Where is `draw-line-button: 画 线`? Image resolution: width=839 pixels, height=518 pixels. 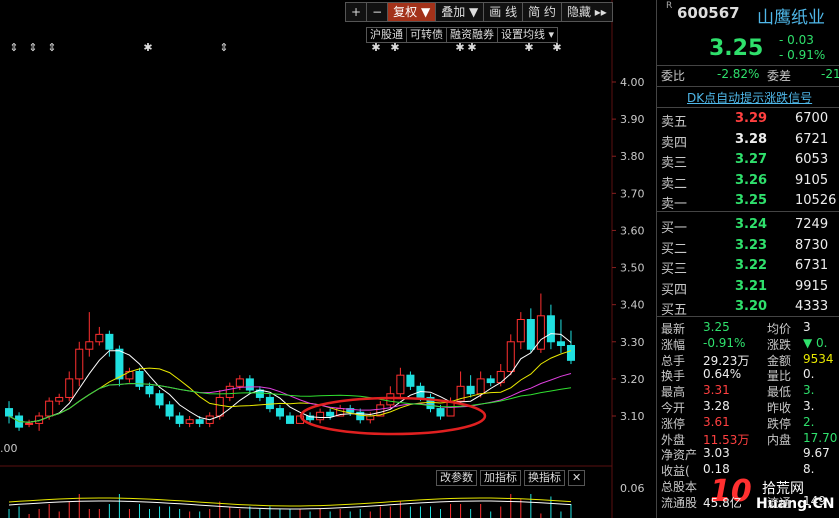
draw-line-button: 画 线 is located at coordinates (503, 12).